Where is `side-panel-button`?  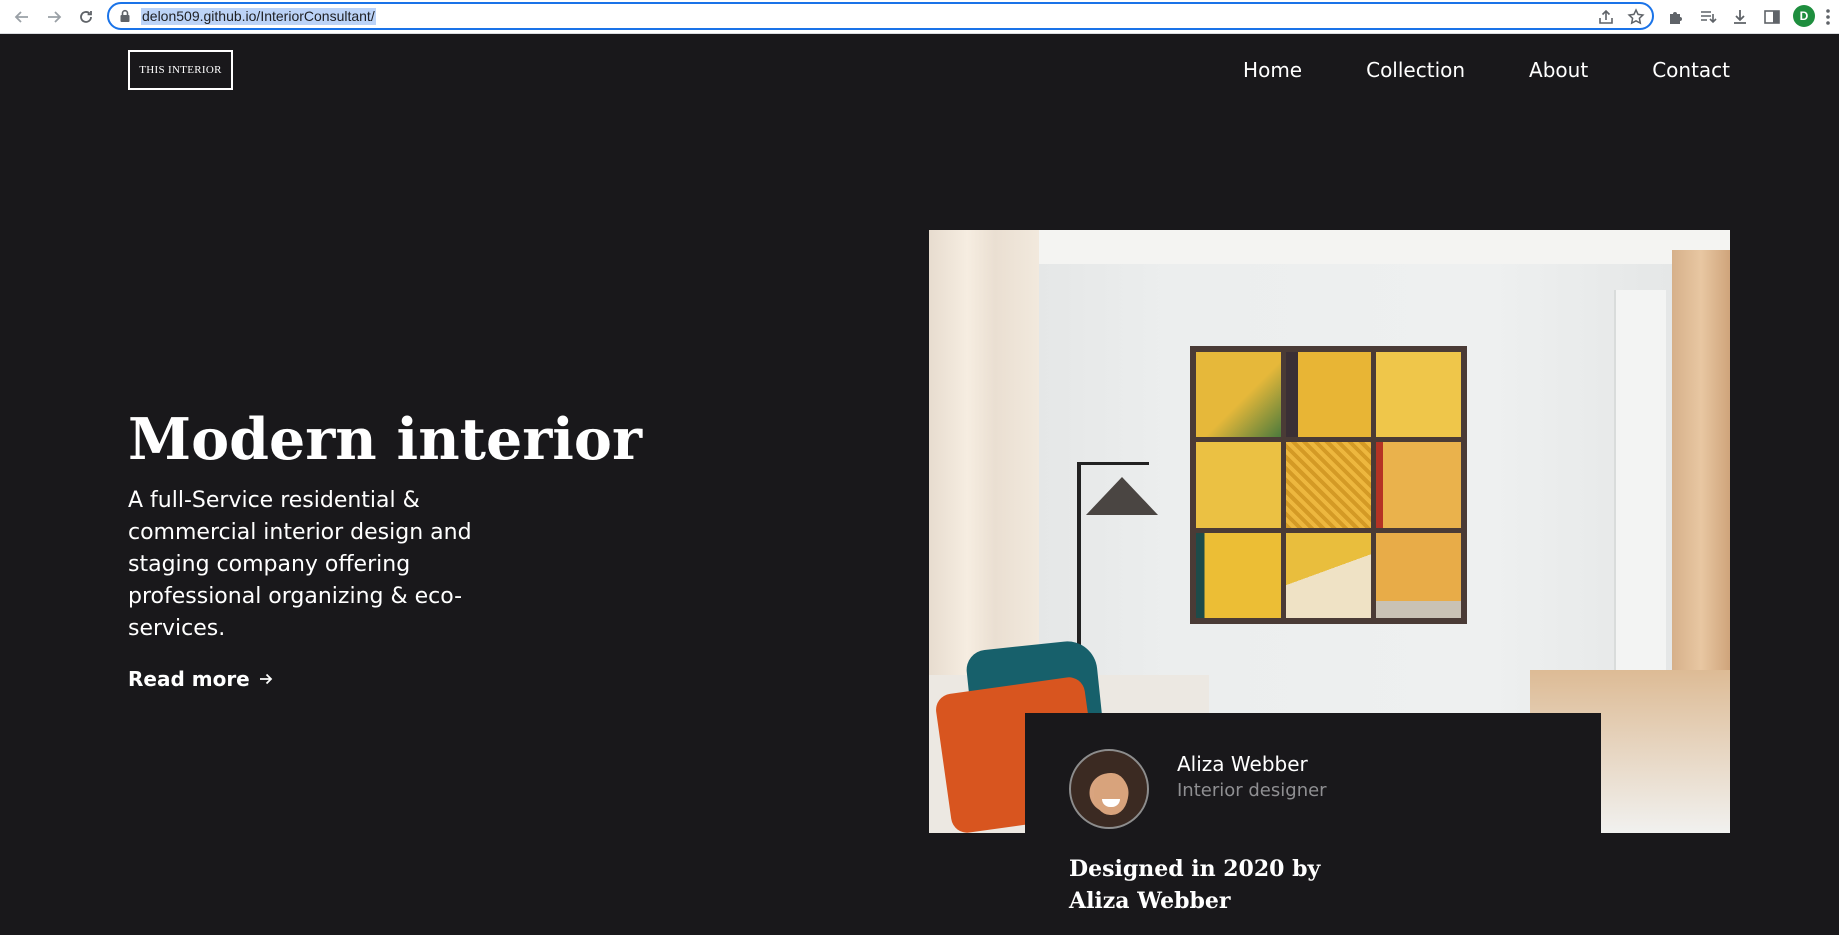 side-panel-button is located at coordinates (1772, 17).